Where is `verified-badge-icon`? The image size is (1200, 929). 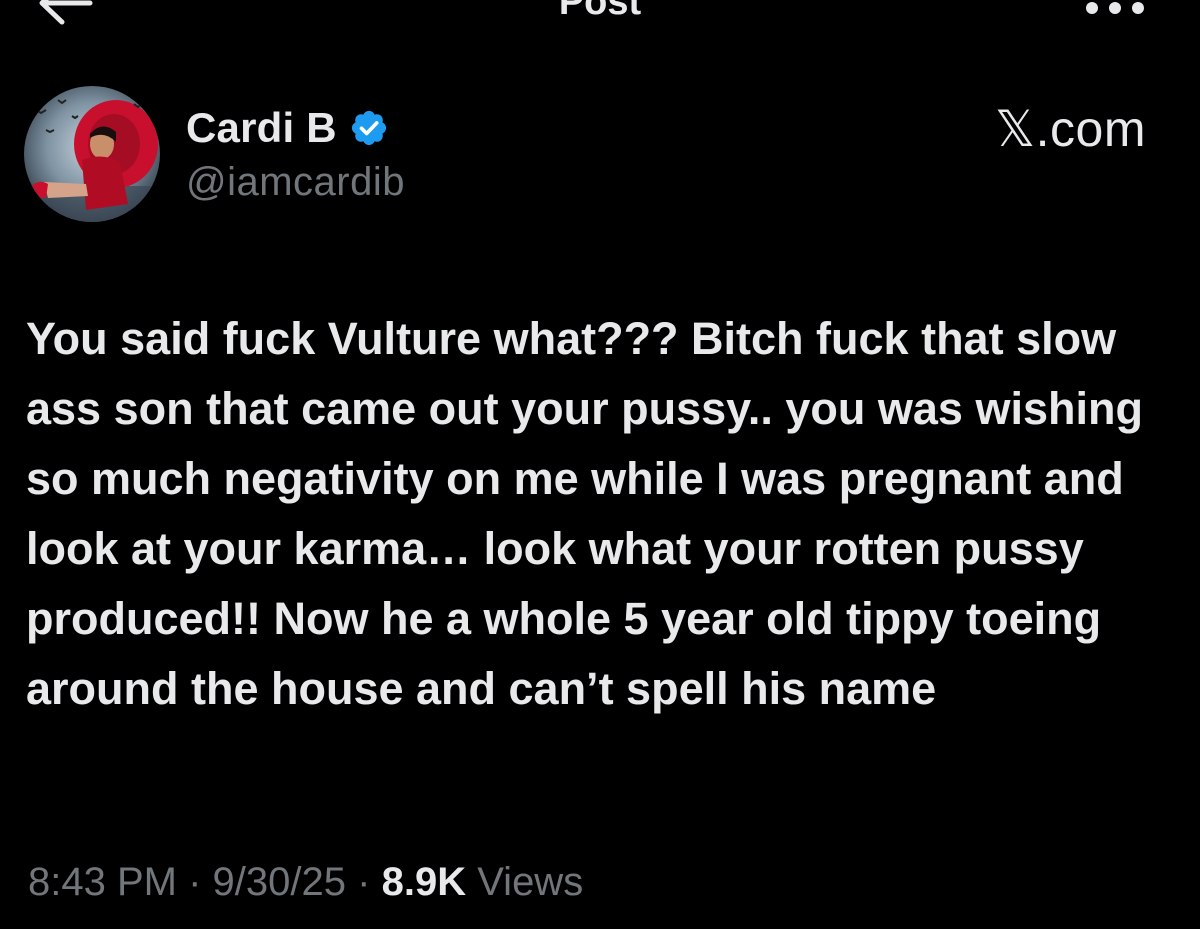
verified-badge-icon is located at coordinates (369, 128).